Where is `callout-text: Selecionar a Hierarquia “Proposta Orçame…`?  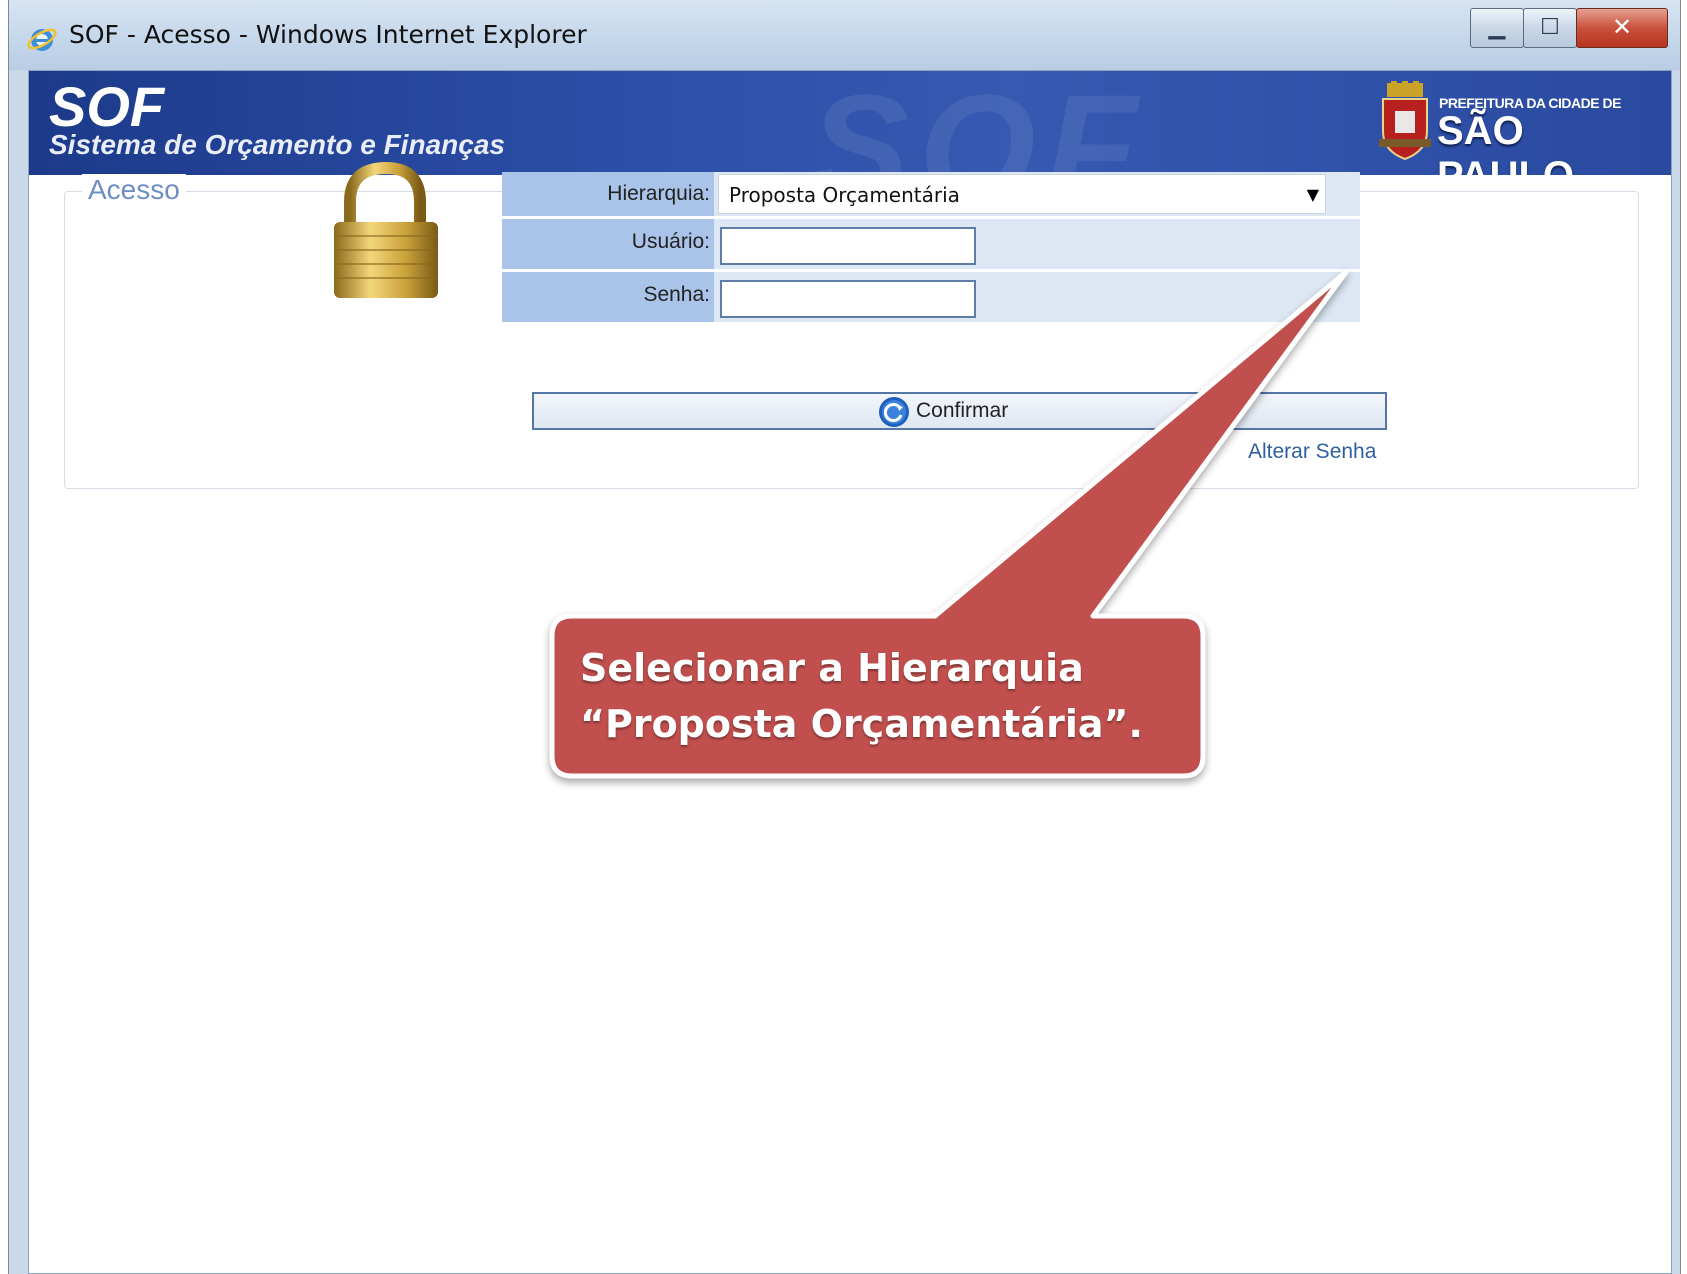 callout-text: Selecionar a Hierarquia “Proposta Orçame… is located at coordinates (861, 696).